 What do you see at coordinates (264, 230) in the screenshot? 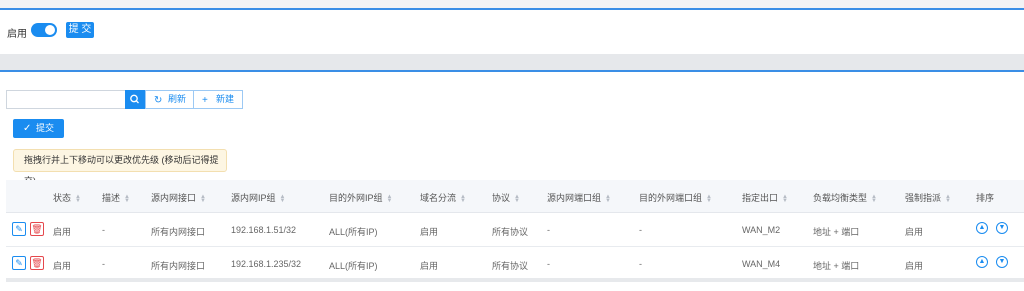
I see `cell-src-ip-group: 192.168.1.51/32` at bounding box center [264, 230].